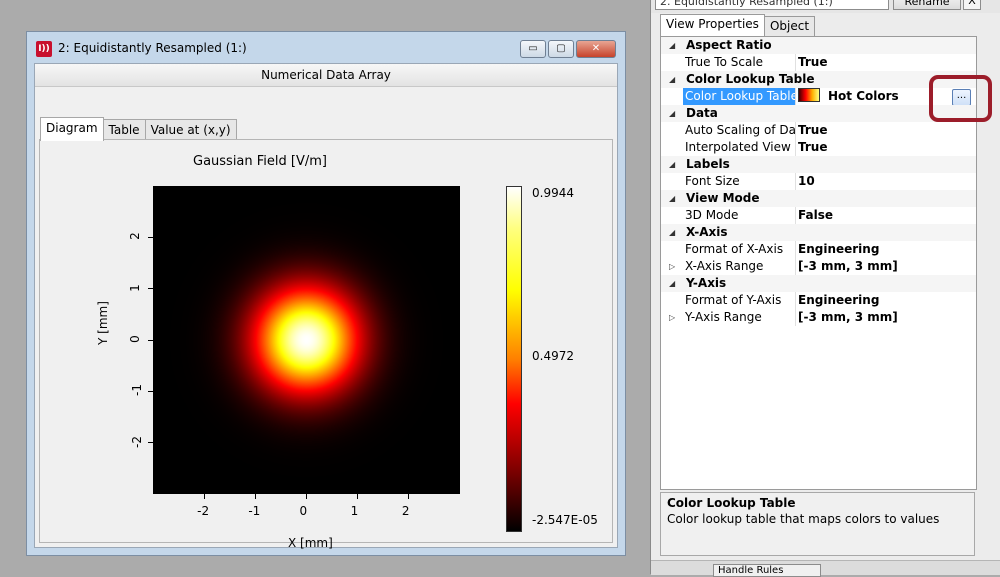 This screenshot has height=577, width=1000. Describe the element at coordinates (310, 543) in the screenshot. I see `x-axis-label: X [mm]` at that location.